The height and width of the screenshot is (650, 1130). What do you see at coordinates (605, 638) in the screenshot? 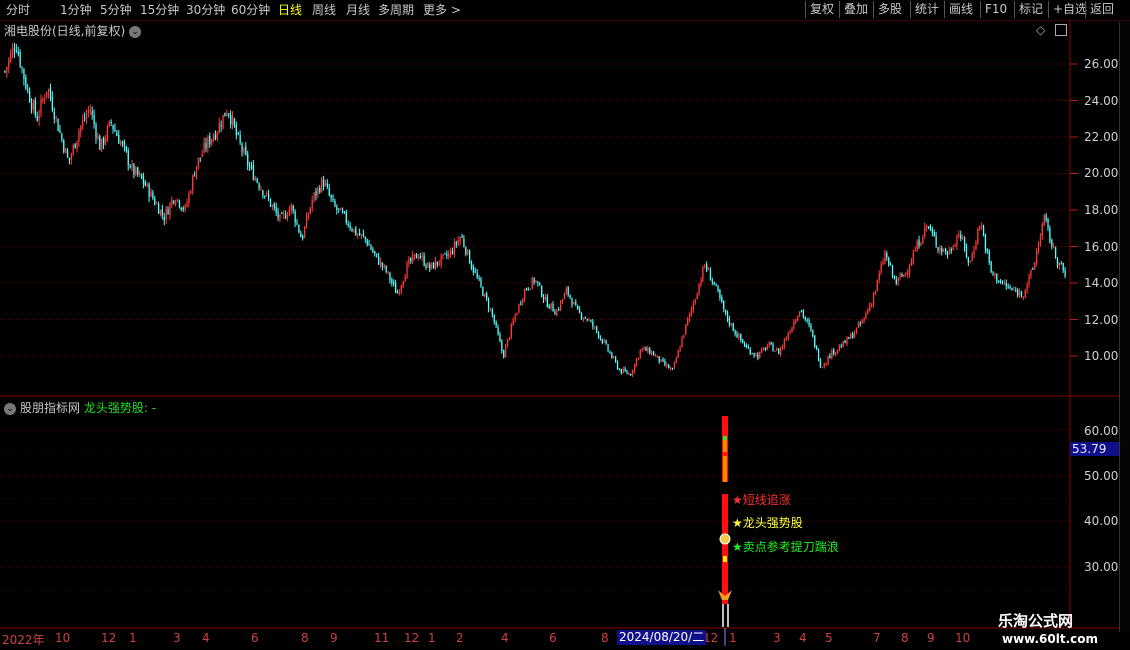
I see `time-tick: 8` at bounding box center [605, 638].